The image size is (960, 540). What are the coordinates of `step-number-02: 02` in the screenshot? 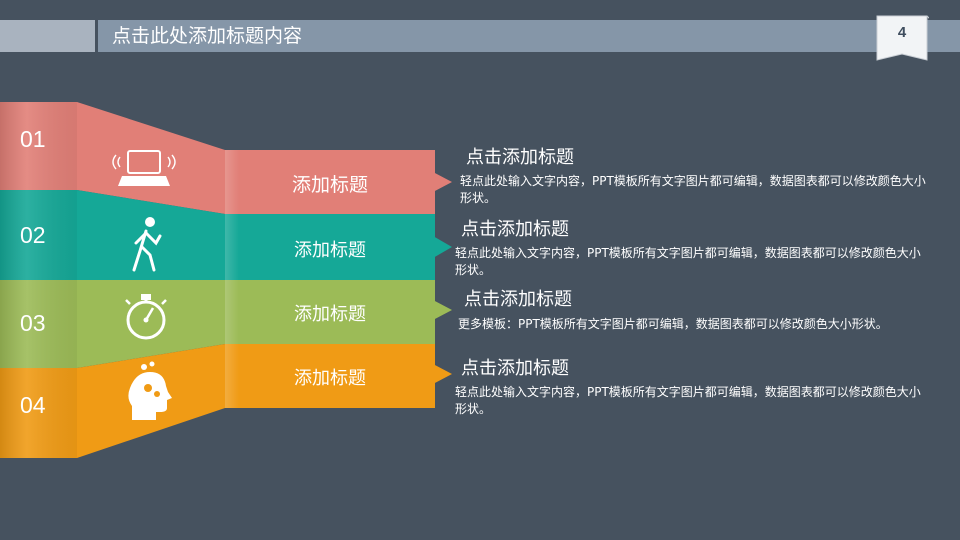 It's located at (33, 235).